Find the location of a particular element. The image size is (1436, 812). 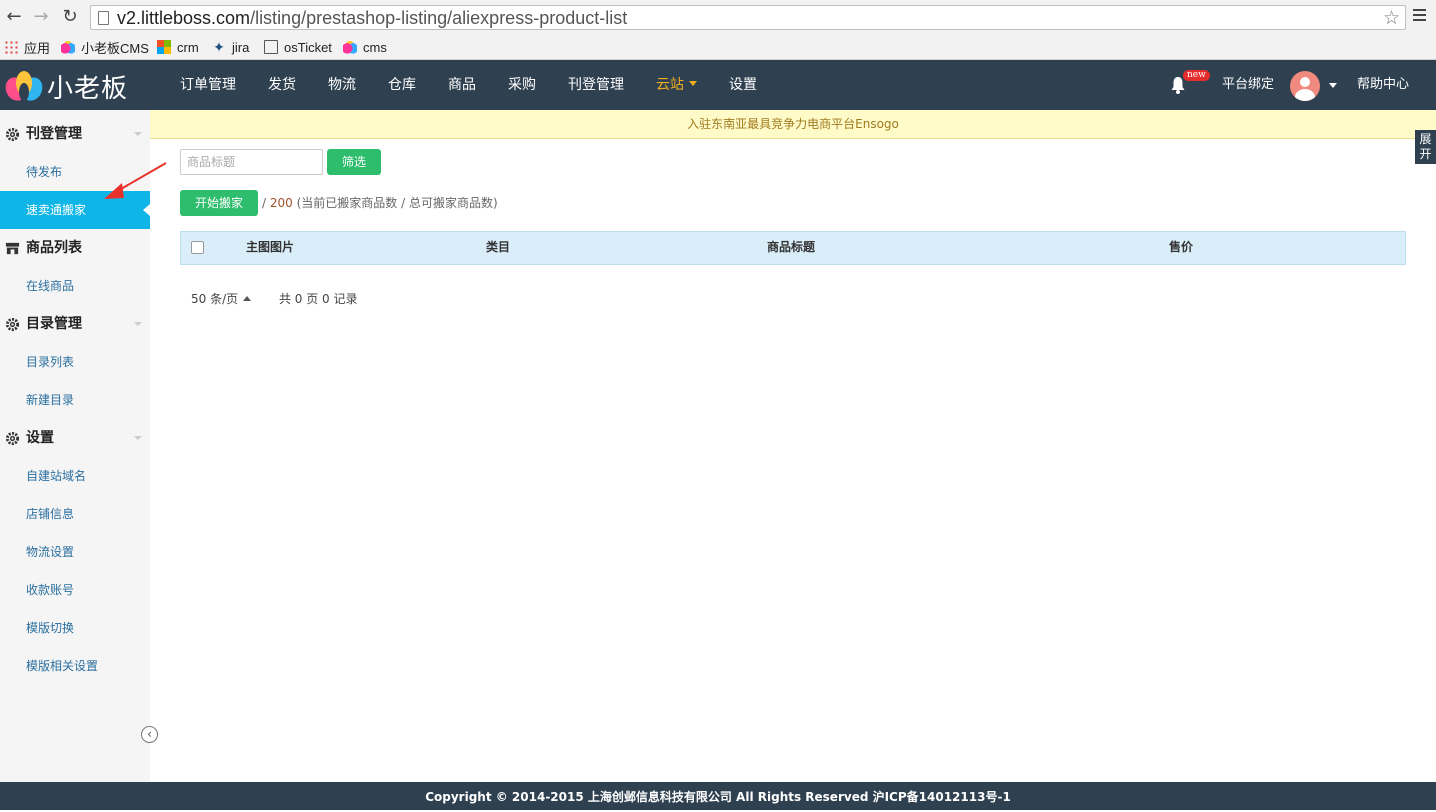

logo-lotus-icon is located at coordinates (24, 87).